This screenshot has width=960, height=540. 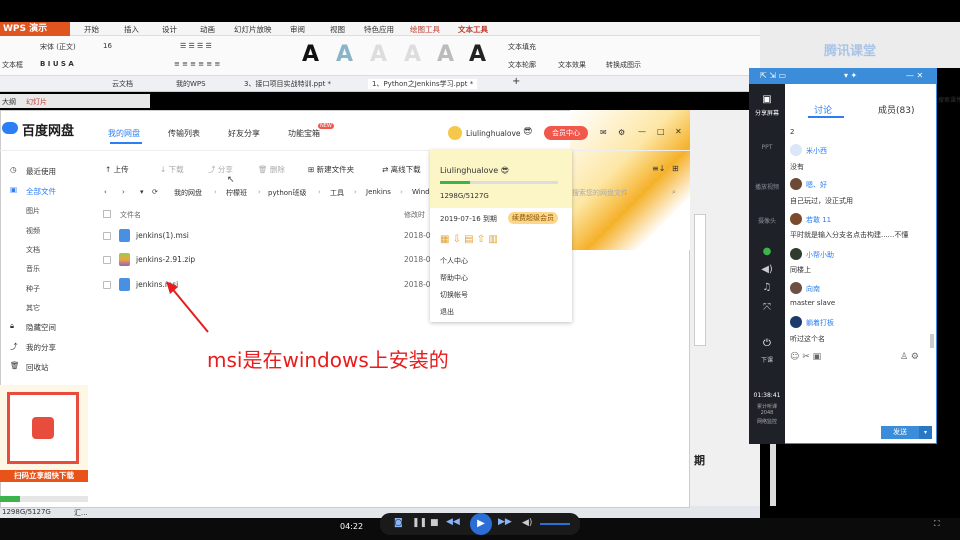 What do you see at coordinates (818, 220) in the screenshot?
I see `chat-sender: 若敢 11` at bounding box center [818, 220].